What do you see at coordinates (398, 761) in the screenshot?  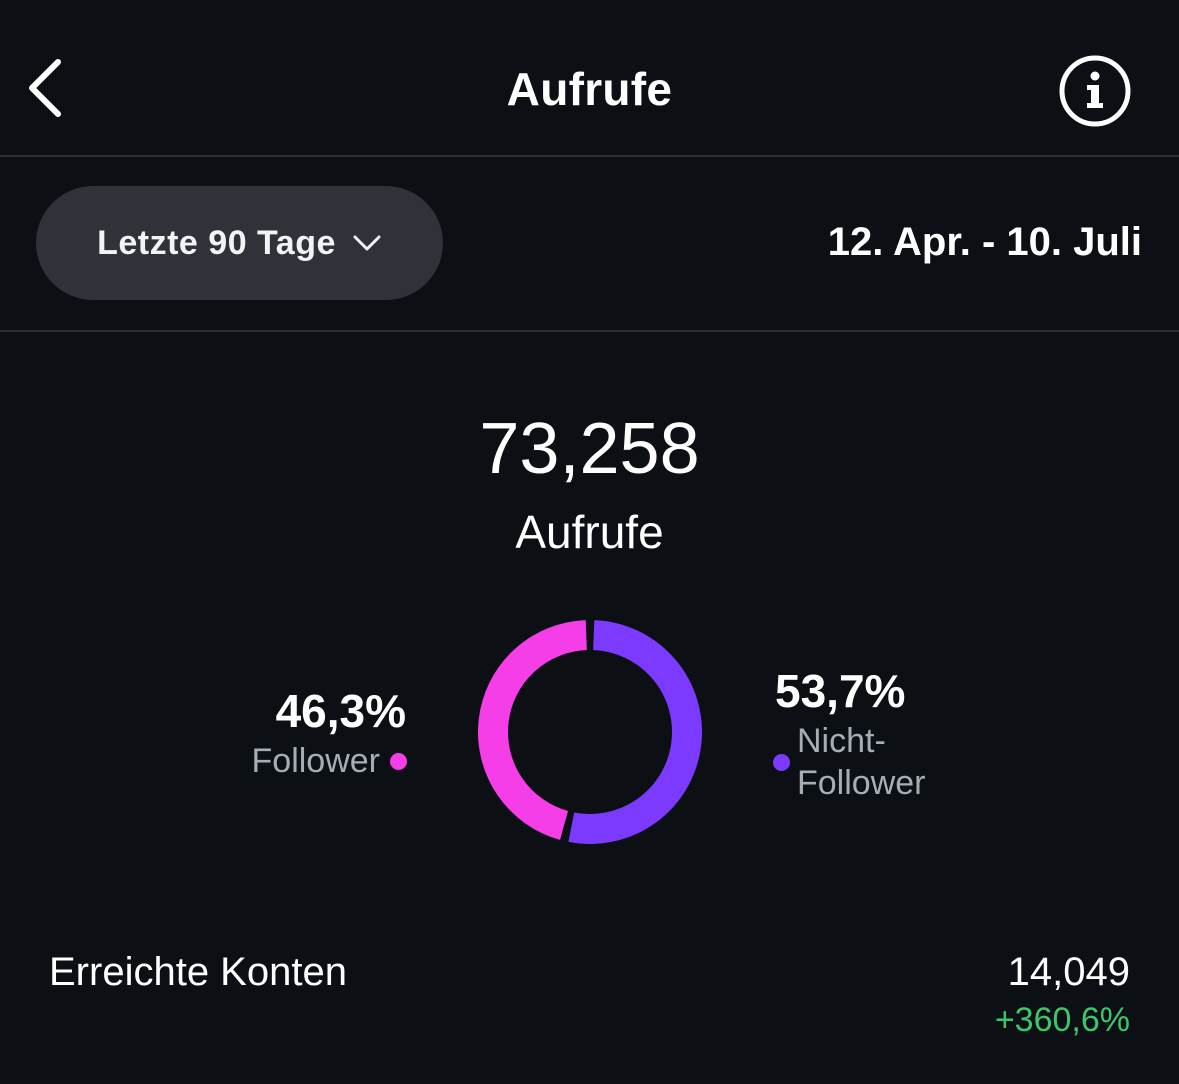 I see `follower-dot` at bounding box center [398, 761].